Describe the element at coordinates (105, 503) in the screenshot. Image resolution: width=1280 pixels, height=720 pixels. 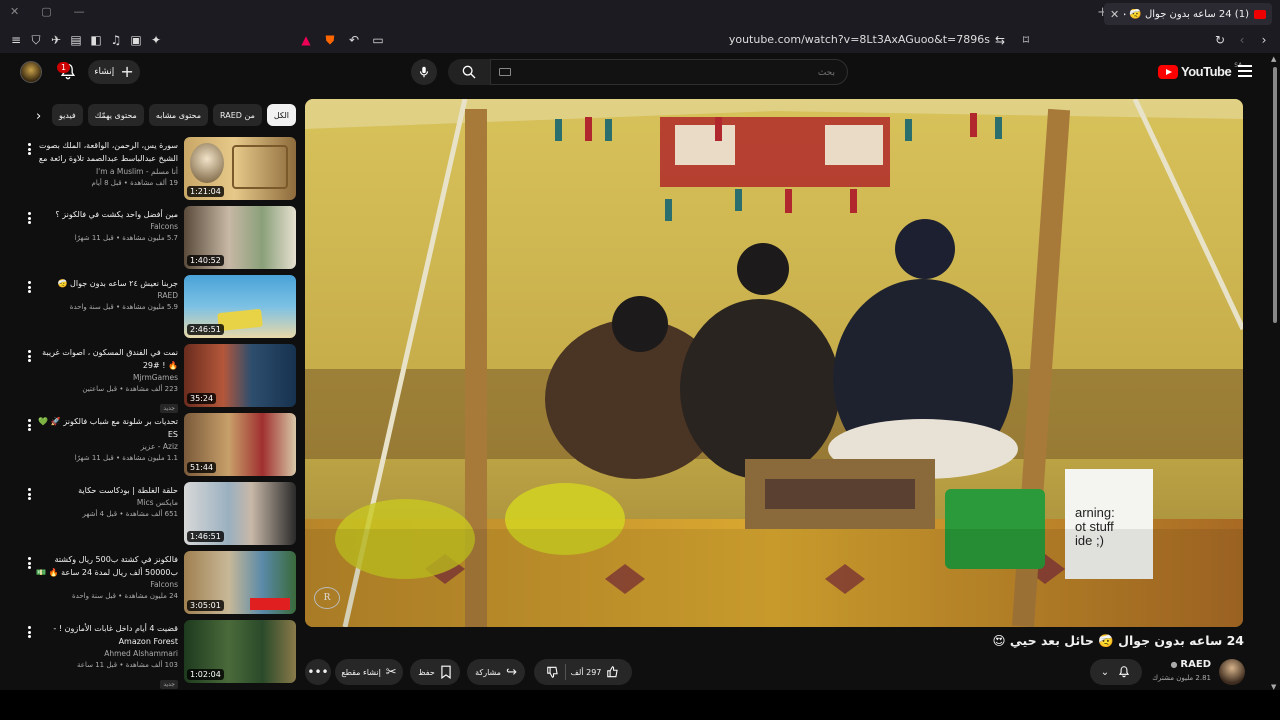
I see `channel-name: مايكس Mics` at that location.